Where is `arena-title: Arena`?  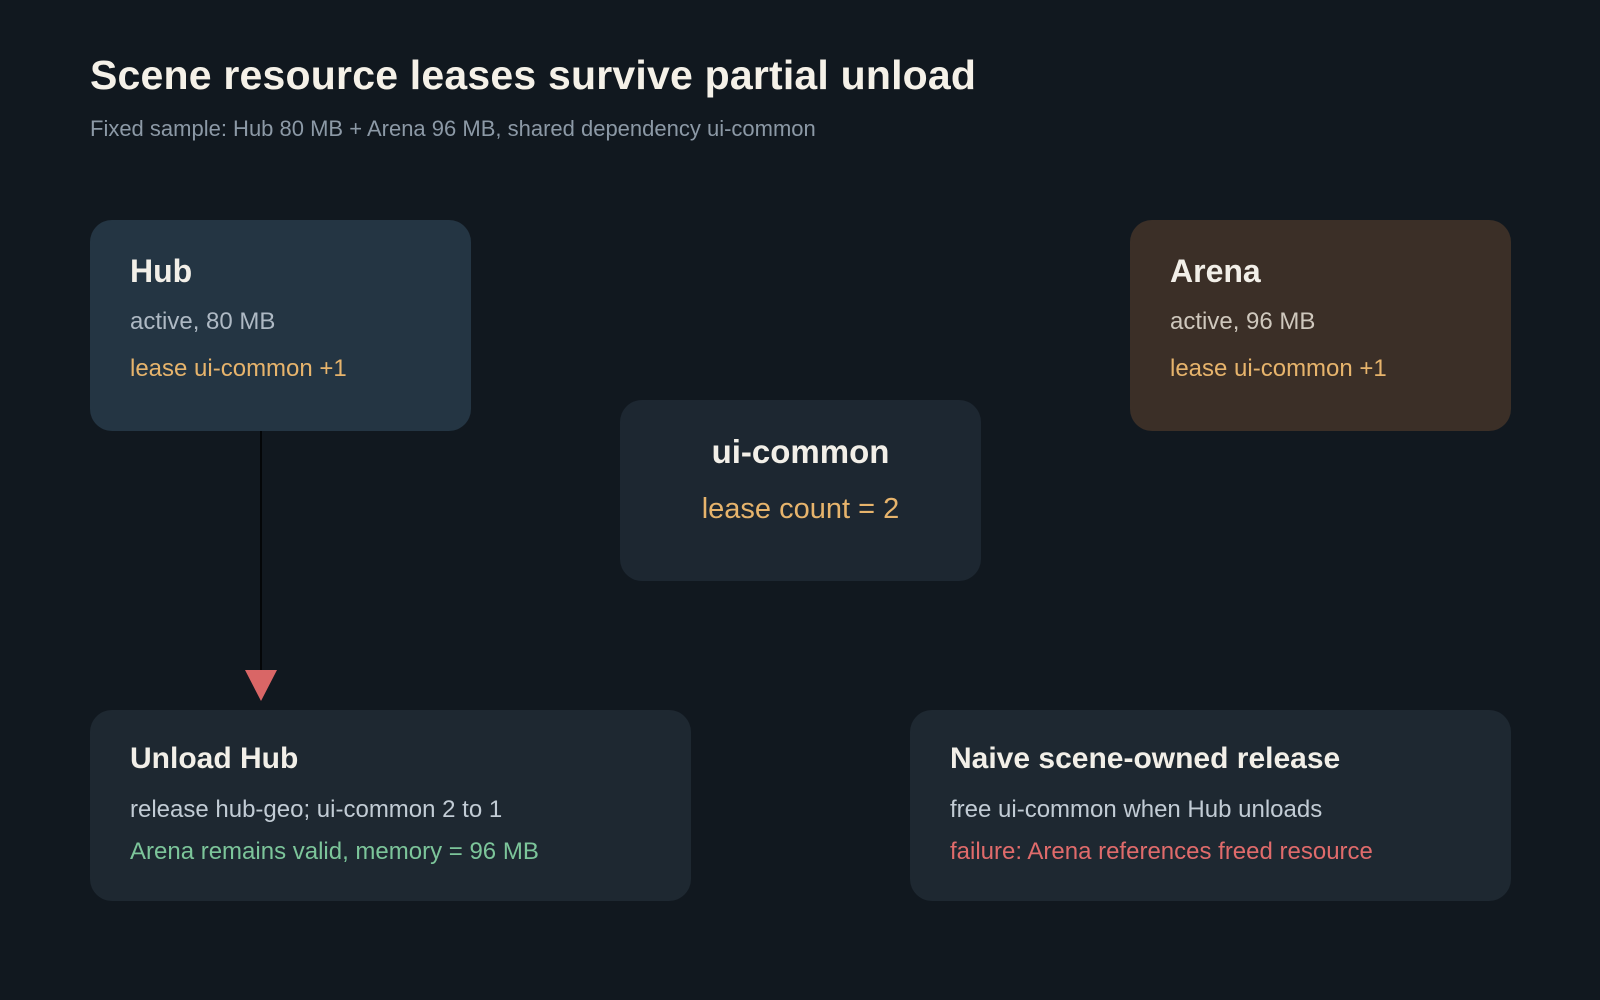
arena-title: Arena is located at coordinates (1215, 271).